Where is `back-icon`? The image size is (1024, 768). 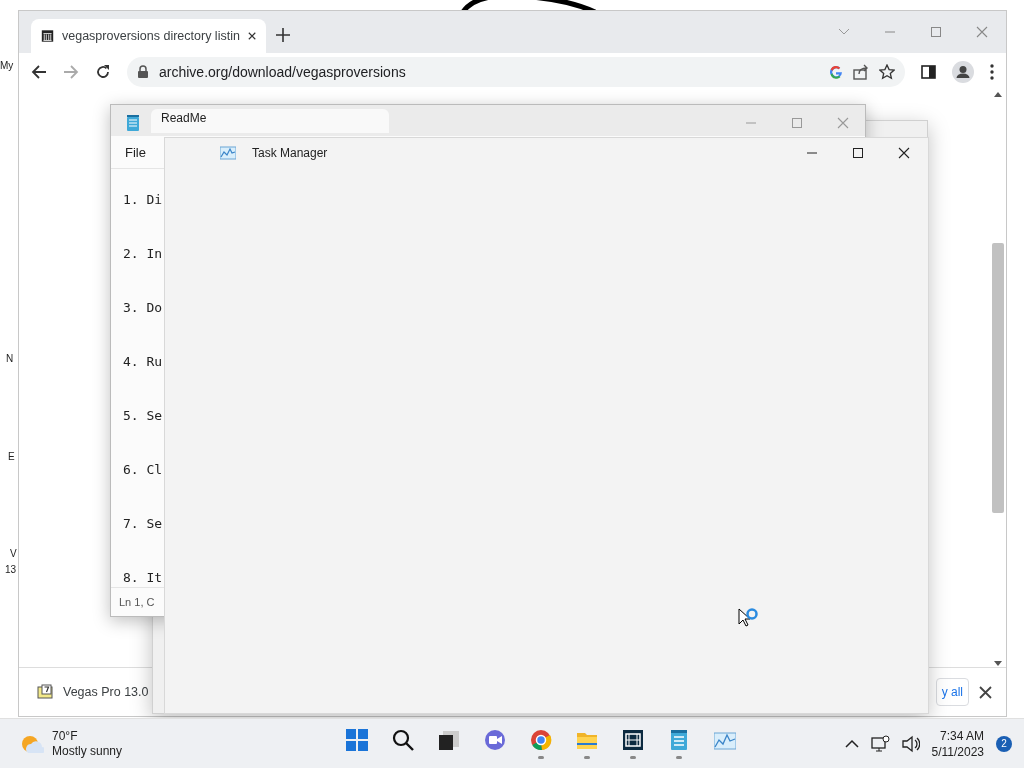 back-icon is located at coordinates (39, 72).